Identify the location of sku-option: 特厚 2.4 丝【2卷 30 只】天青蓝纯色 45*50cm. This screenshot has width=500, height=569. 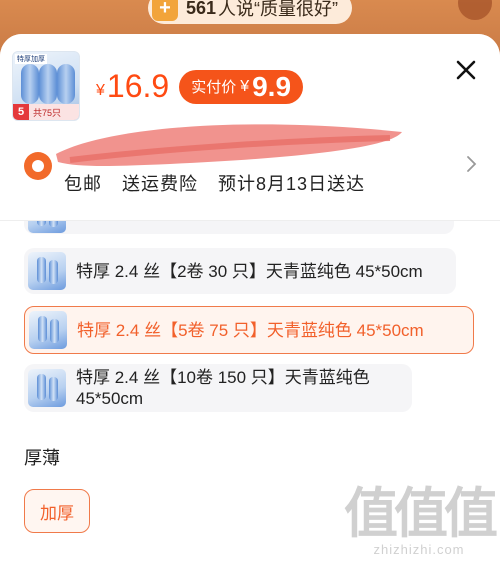
(240, 271).